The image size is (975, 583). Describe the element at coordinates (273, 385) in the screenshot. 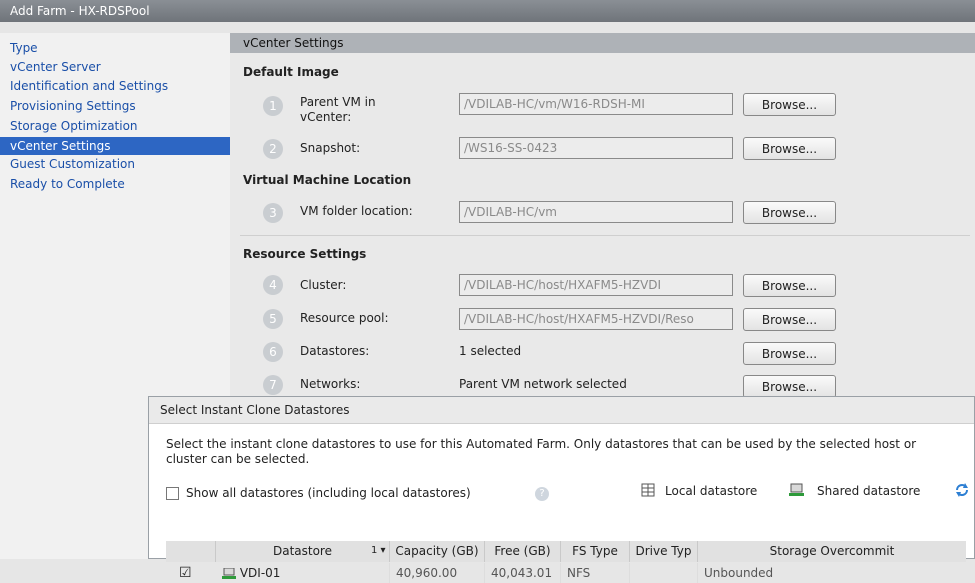

I see `step-badge-7: 7` at that location.